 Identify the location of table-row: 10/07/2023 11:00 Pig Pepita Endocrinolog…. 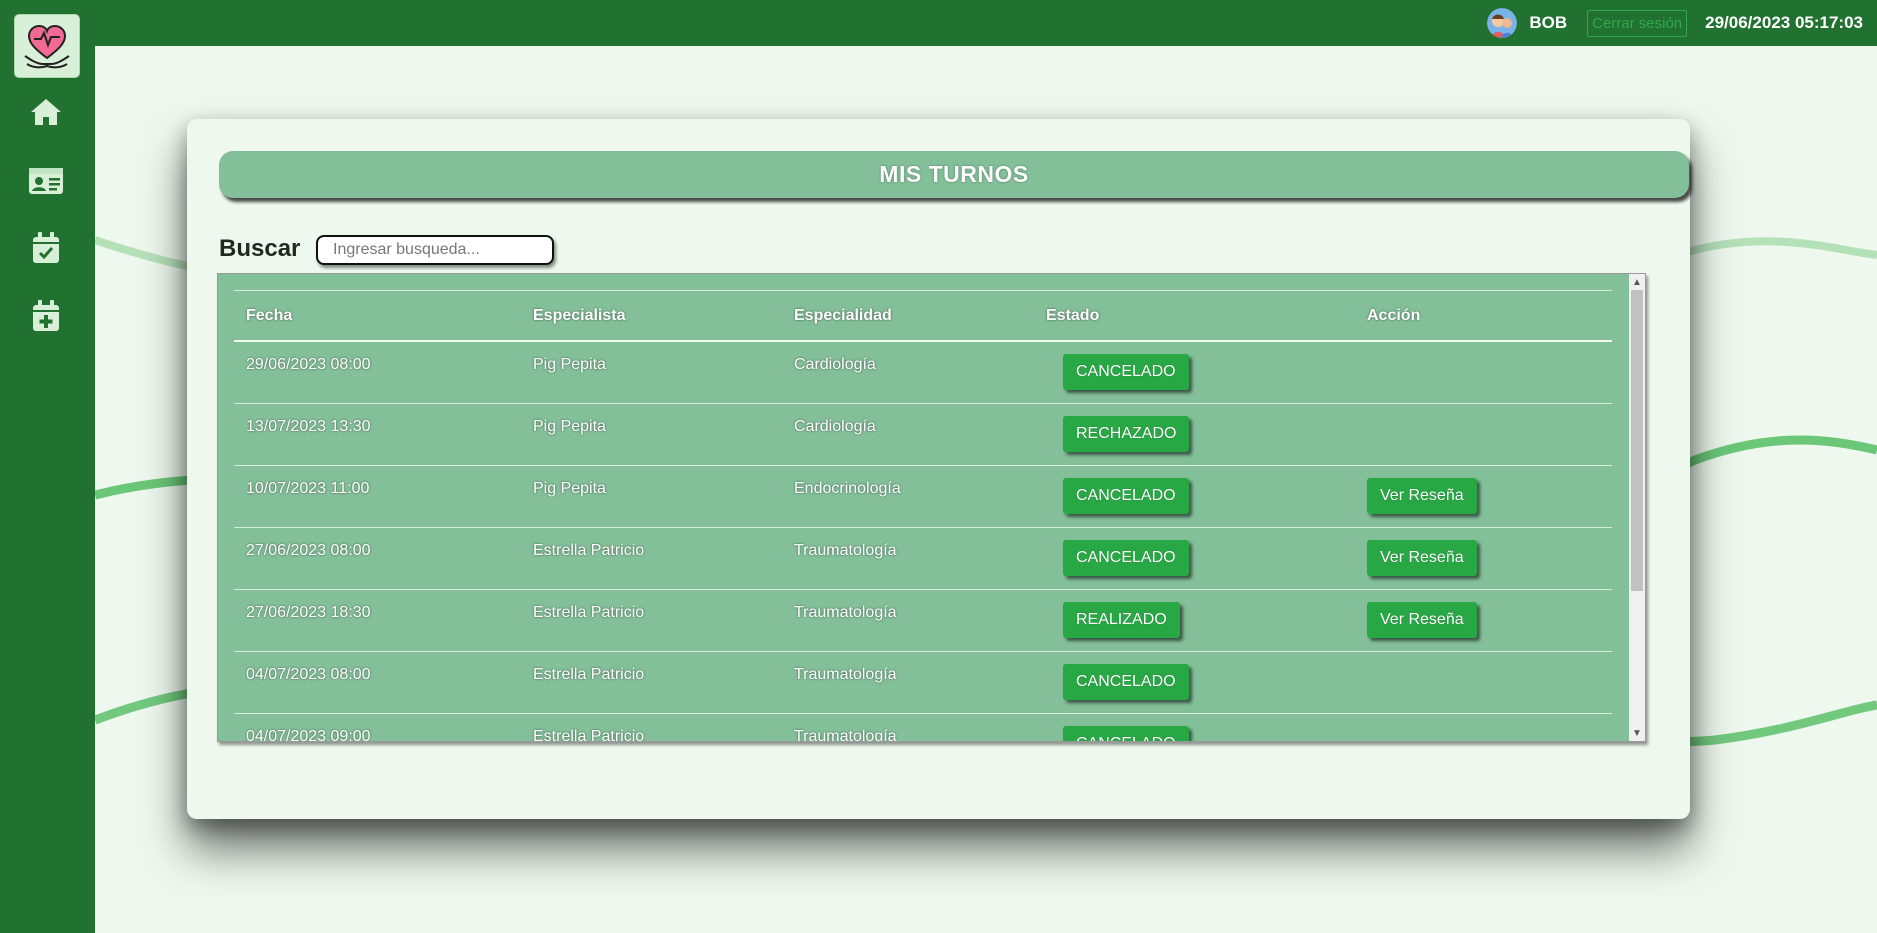
(923, 496).